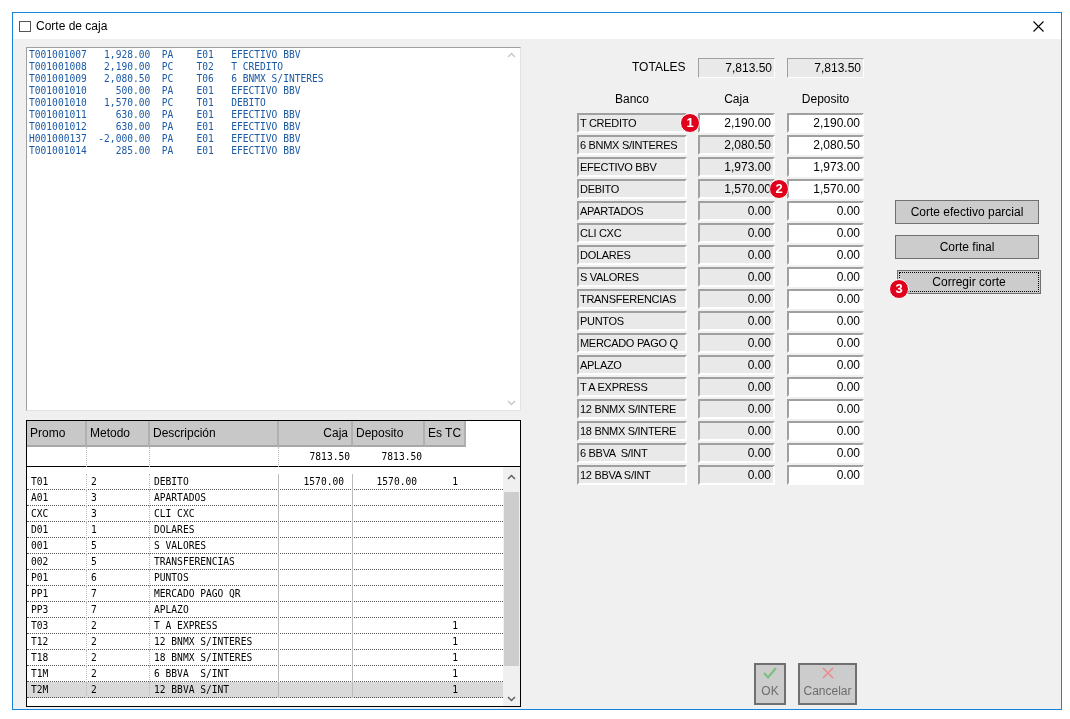  What do you see at coordinates (265, 482) in the screenshot?
I see `table-row: T01 2 DEBITO 1570.00 1570.00 1` at bounding box center [265, 482].